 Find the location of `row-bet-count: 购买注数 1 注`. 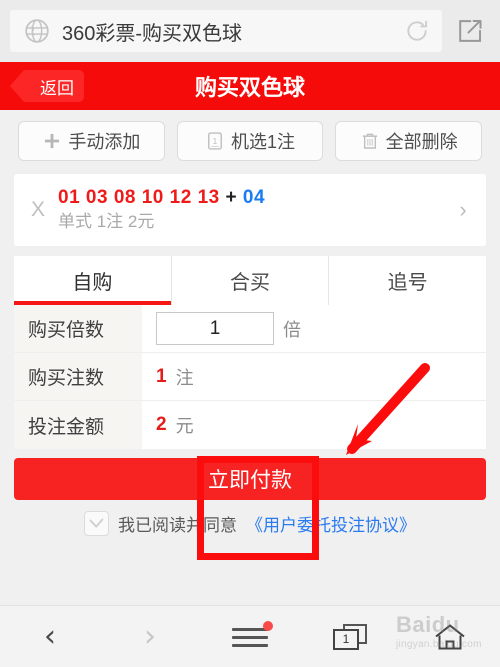

row-bet-count: 购买注数 1 注 is located at coordinates (250, 377).